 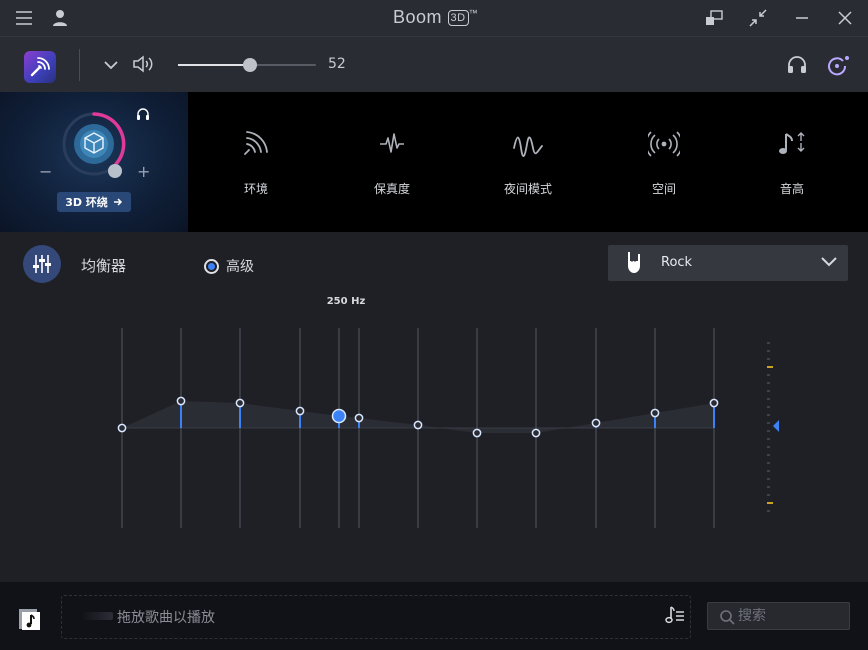 What do you see at coordinates (473, 13) in the screenshot?
I see `trademark: ™` at bounding box center [473, 13].